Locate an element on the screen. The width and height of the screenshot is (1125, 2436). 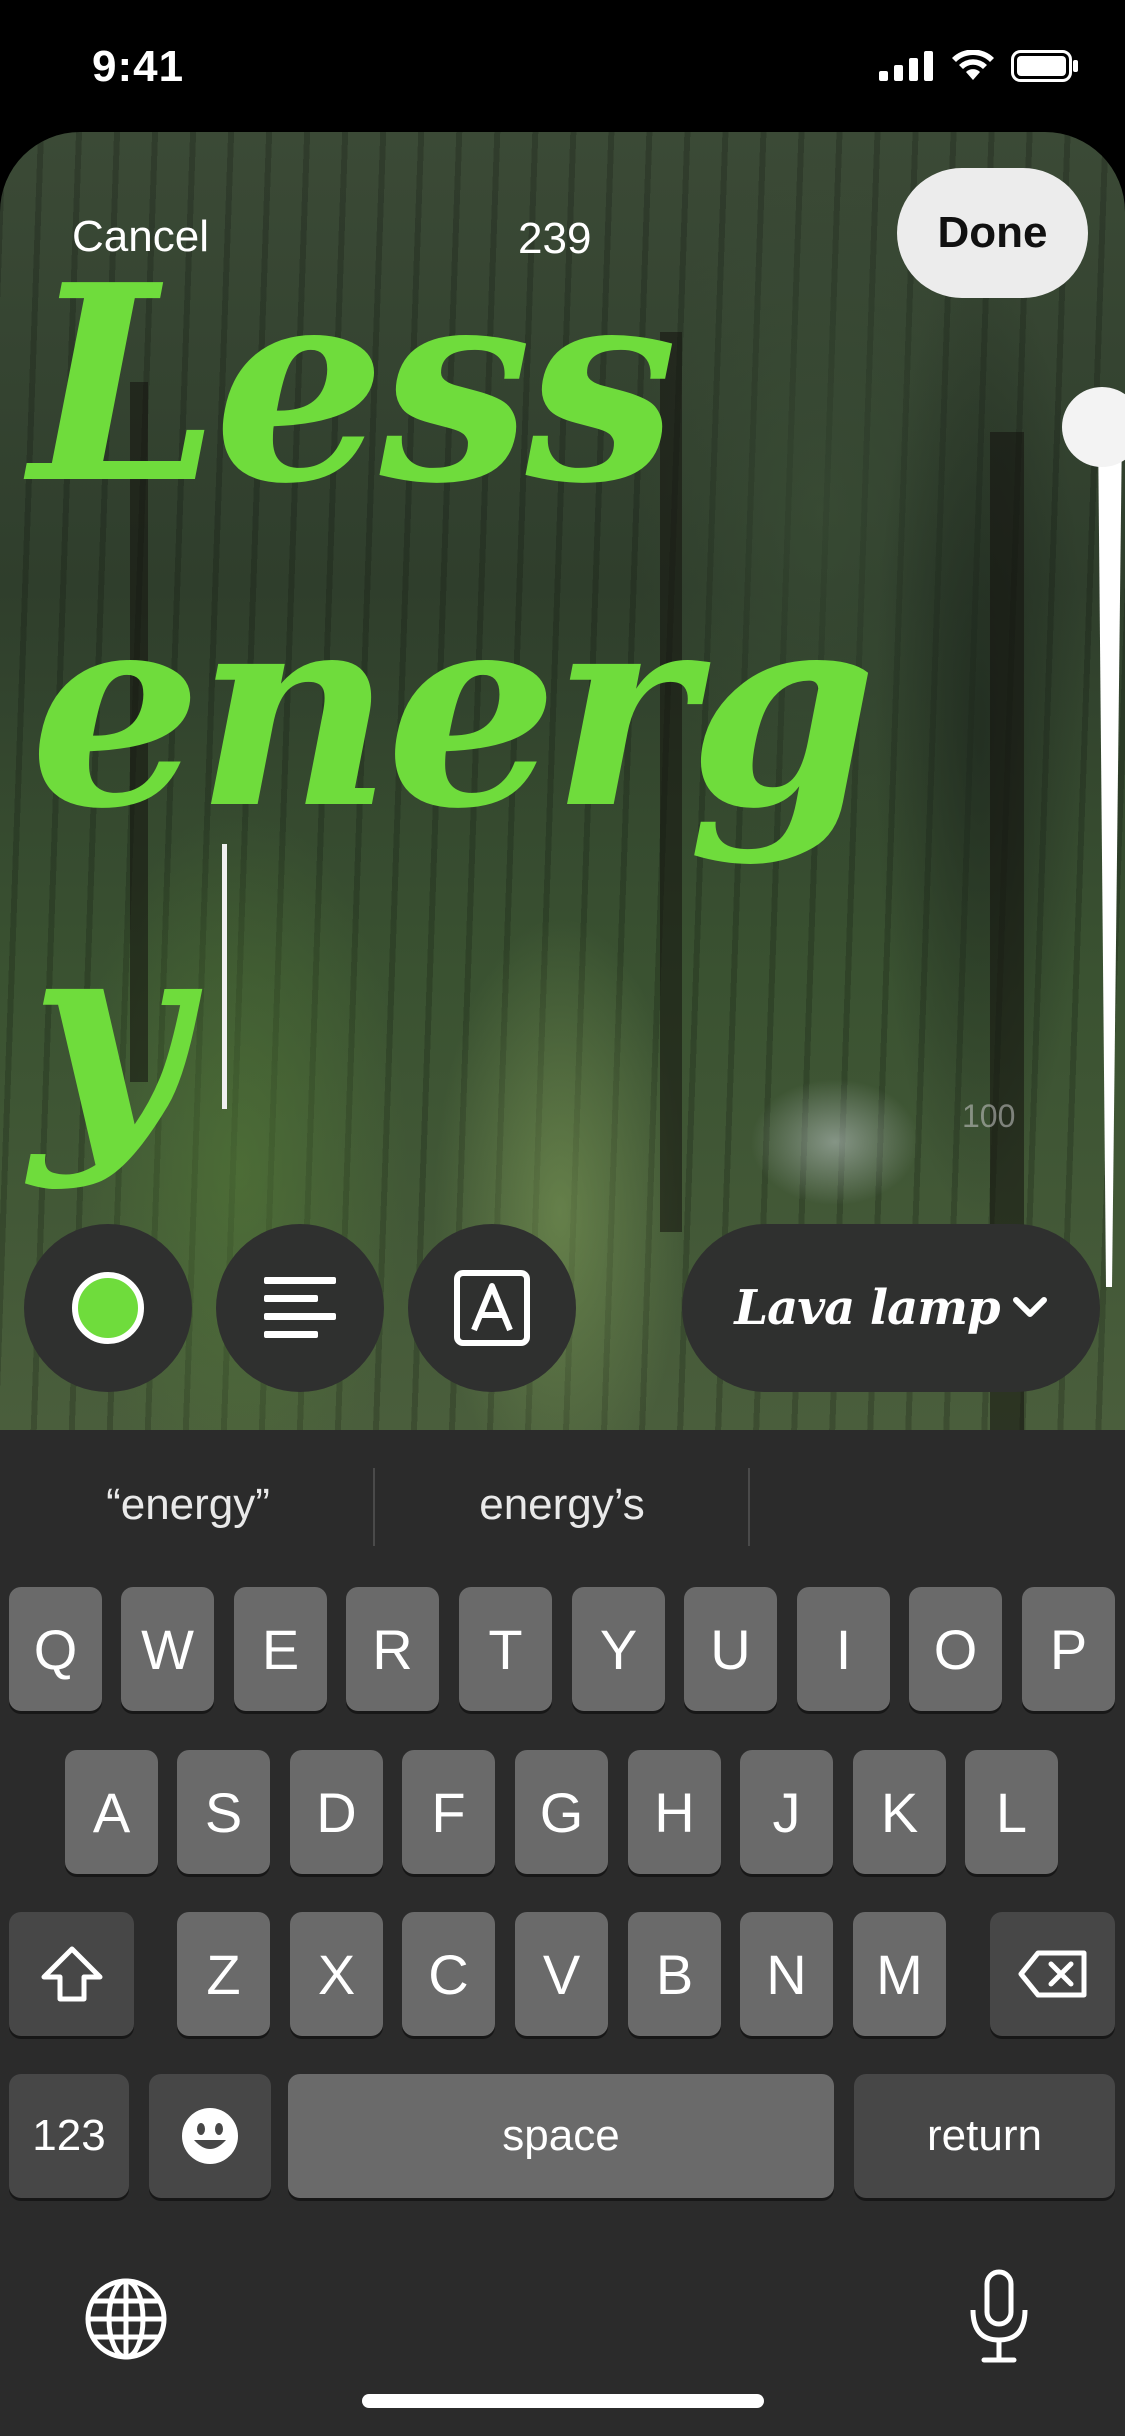
delete-icon is located at coordinates (1052, 1974).